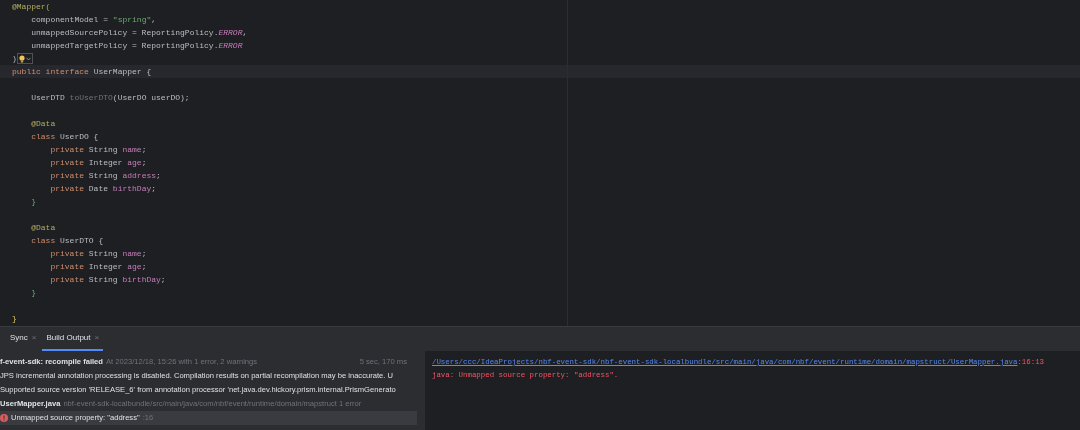 This screenshot has width=1080, height=430. I want to click on code-line: unmappedSourcePolicy = ReportingPolicy.ERROR,, so click(139, 33).